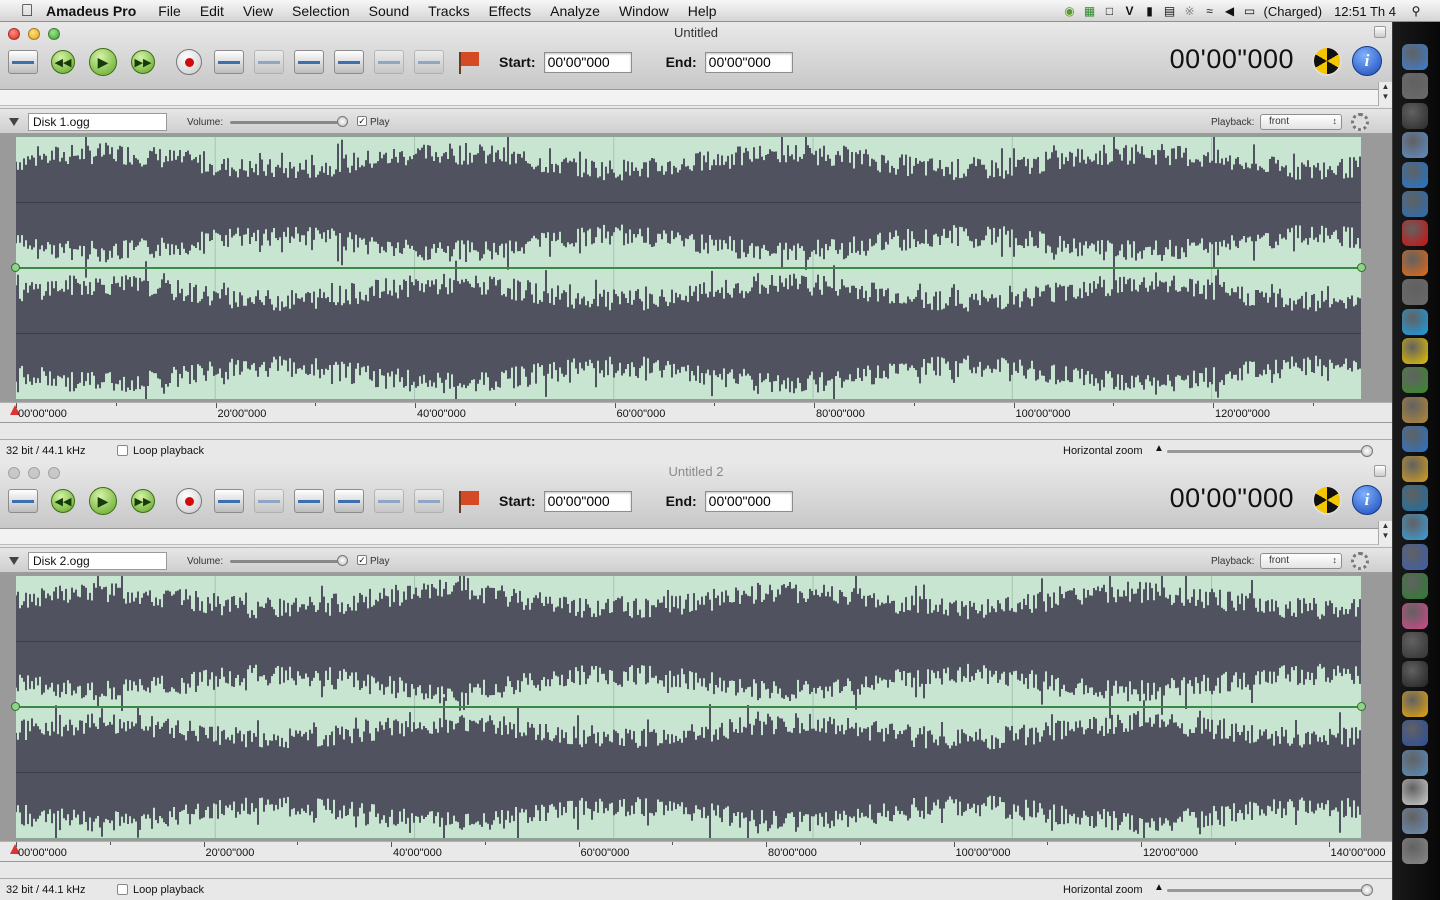 This screenshot has width=1440, height=900. Describe the element at coordinates (702, 11) in the screenshot. I see `menu-help: Help` at that location.